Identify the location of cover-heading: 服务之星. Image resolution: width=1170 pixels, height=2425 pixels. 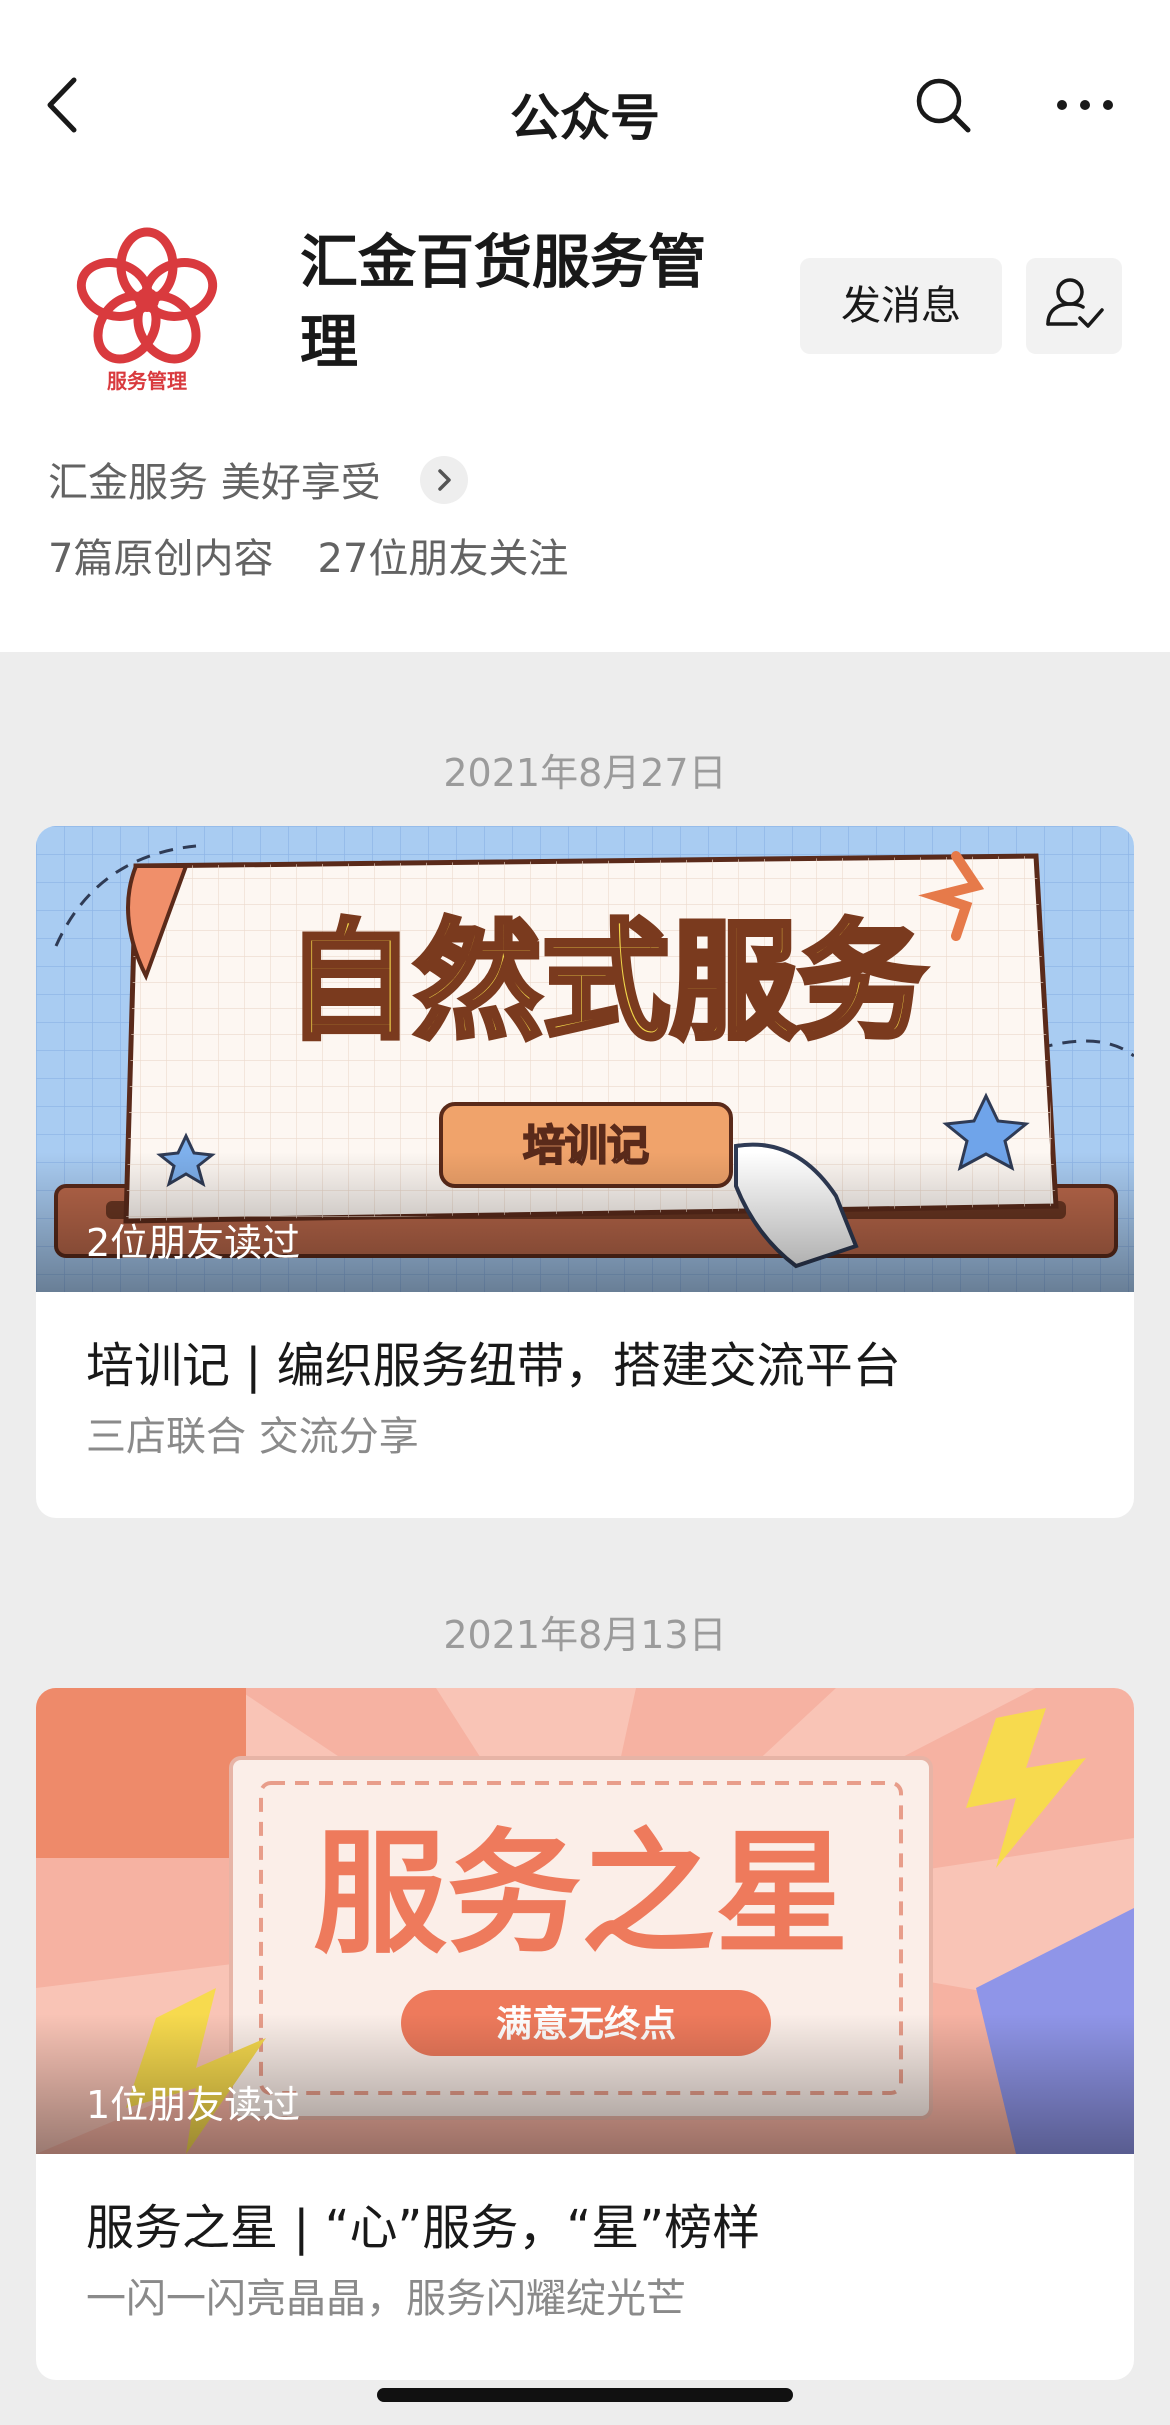
(581, 1894).